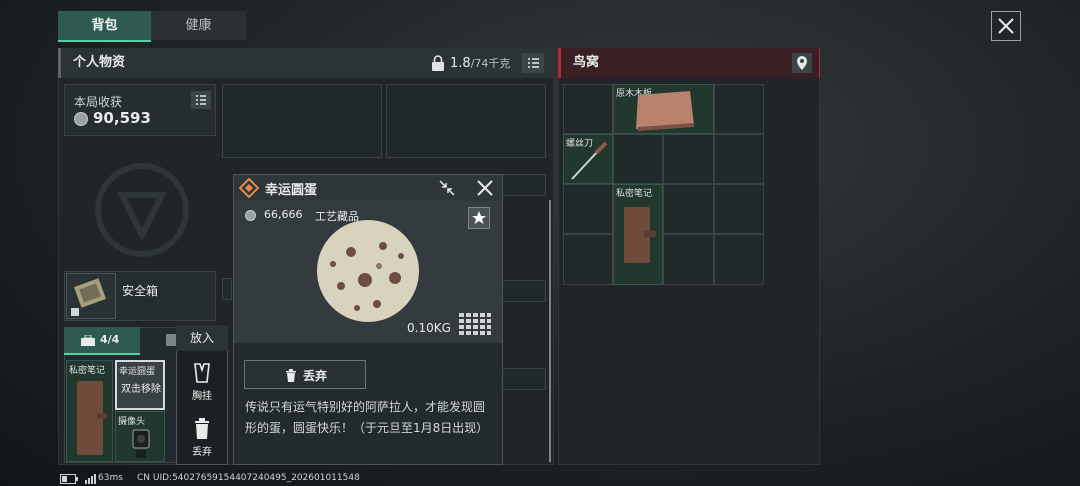 The width and height of the screenshot is (1080, 486). Describe the element at coordinates (198, 25) in the screenshot. I see `tab-health: 健康` at that location.